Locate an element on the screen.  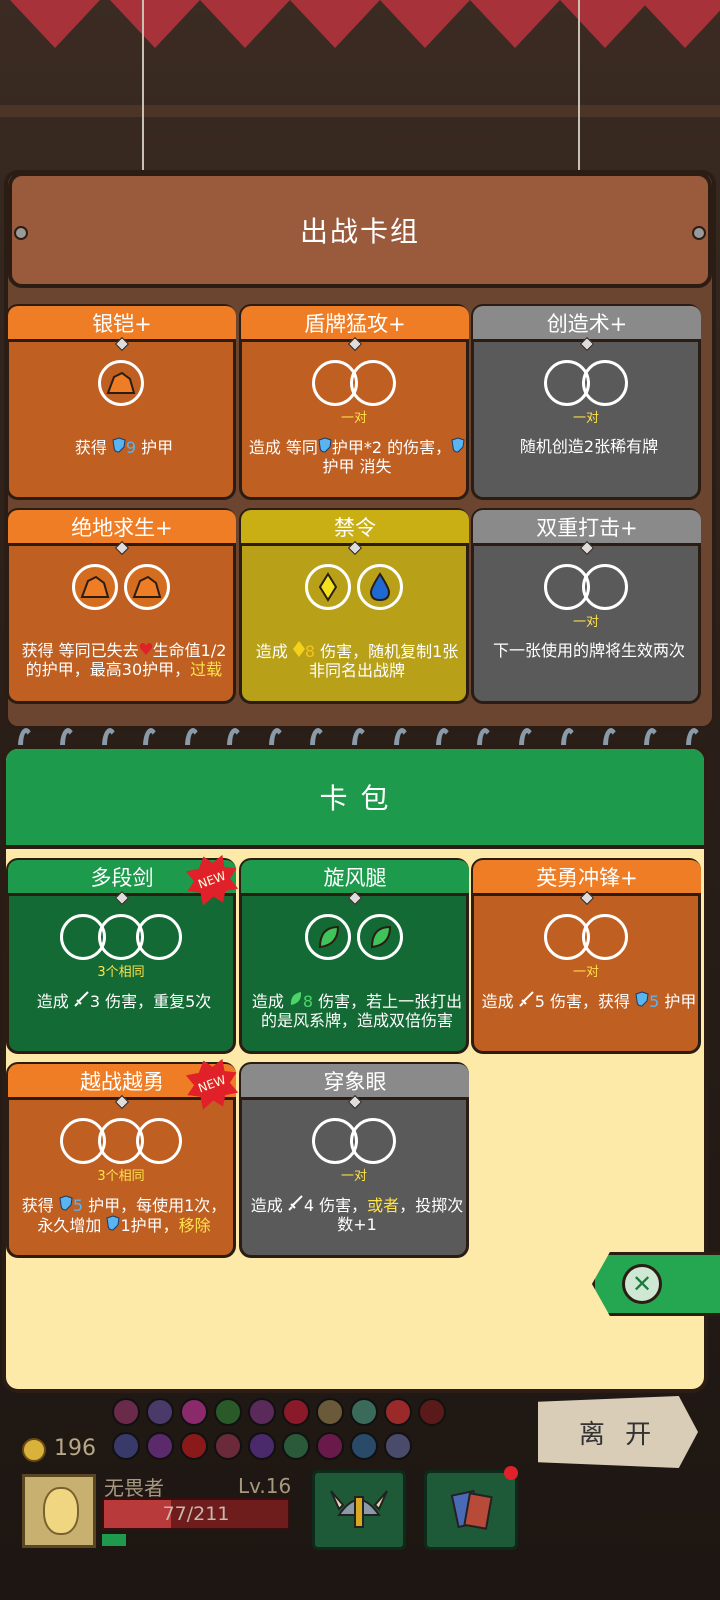
viking-helmet-icon is located at coordinates (359, 1509).